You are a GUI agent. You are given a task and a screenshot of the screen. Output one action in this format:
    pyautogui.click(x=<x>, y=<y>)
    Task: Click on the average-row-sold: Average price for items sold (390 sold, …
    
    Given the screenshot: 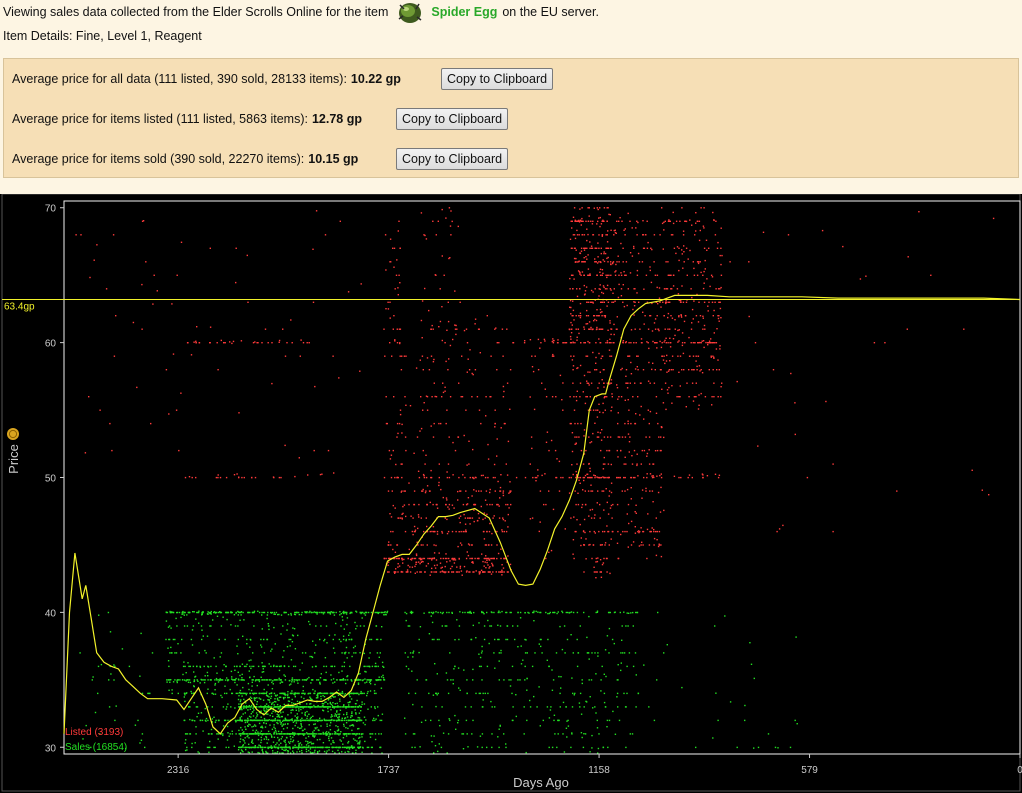 What is the action you would take?
    pyautogui.click(x=185, y=159)
    